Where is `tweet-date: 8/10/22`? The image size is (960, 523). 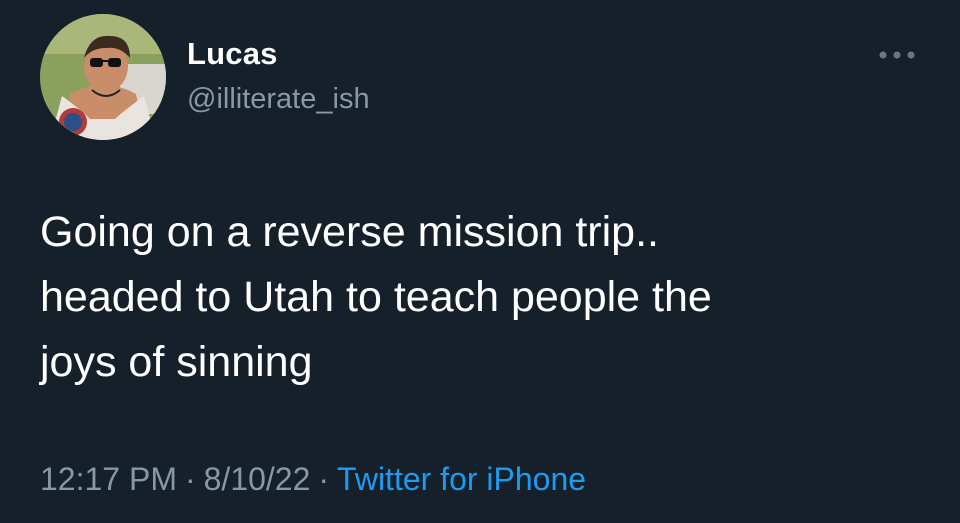
tweet-date: 8/10/22 is located at coordinates (257, 479).